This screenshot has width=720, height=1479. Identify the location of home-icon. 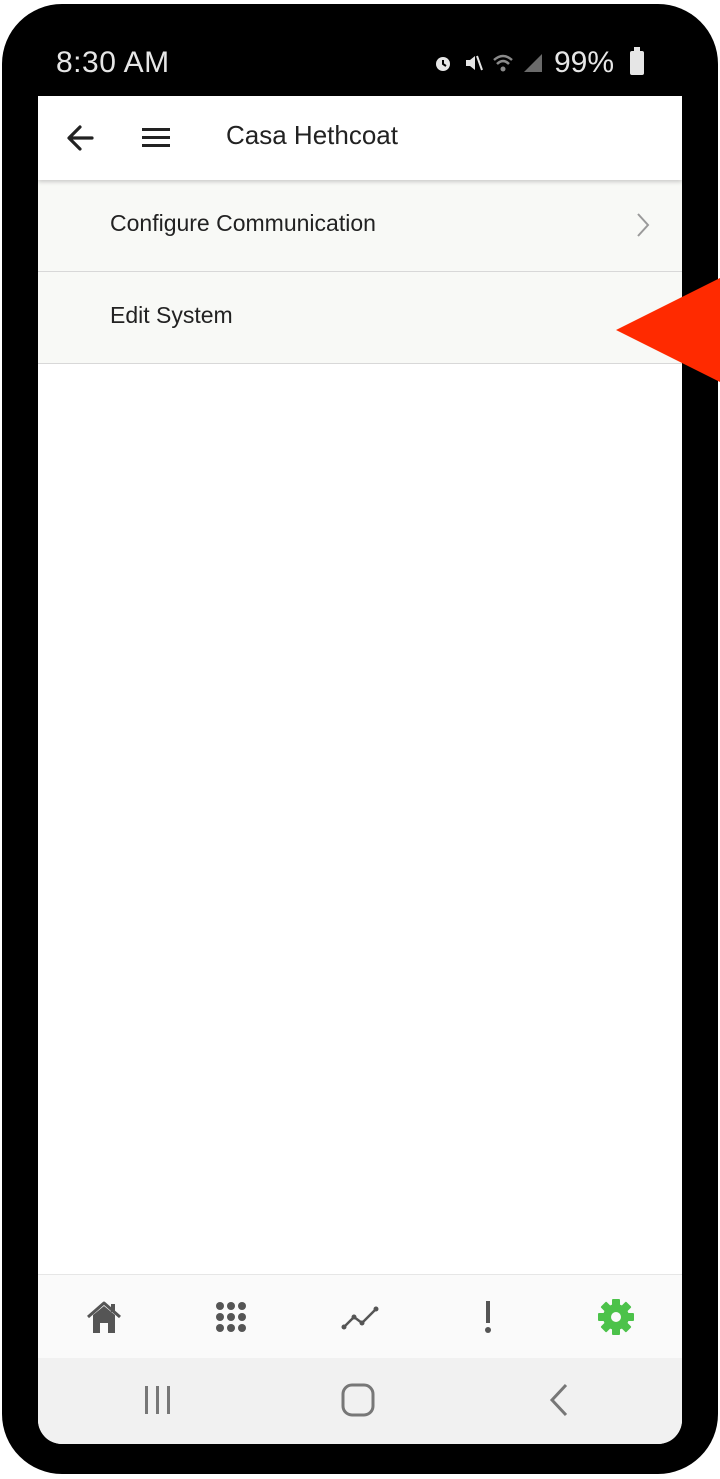
(104, 1317).